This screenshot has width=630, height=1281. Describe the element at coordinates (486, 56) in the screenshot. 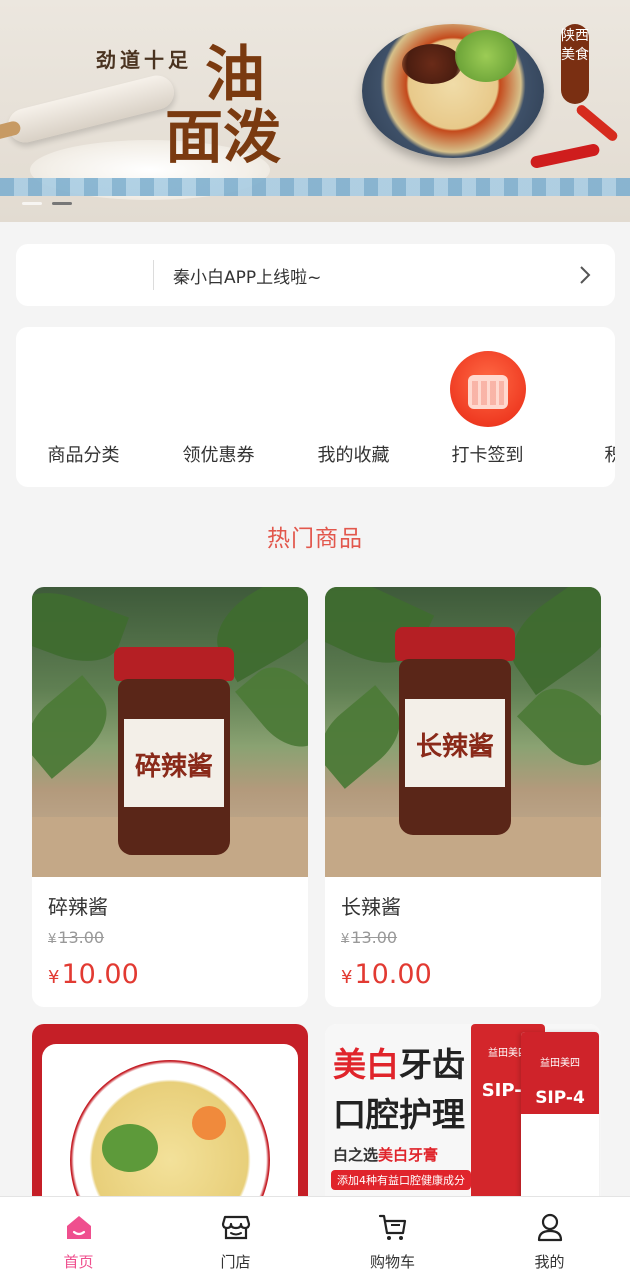

I see `scallion-topping-image` at that location.